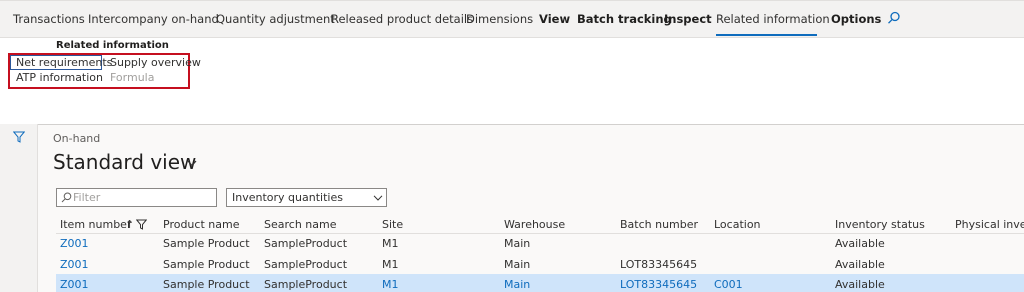  Describe the element at coordinates (155, 62) in the screenshot. I see `supply-overview-button: Supply overview` at that location.